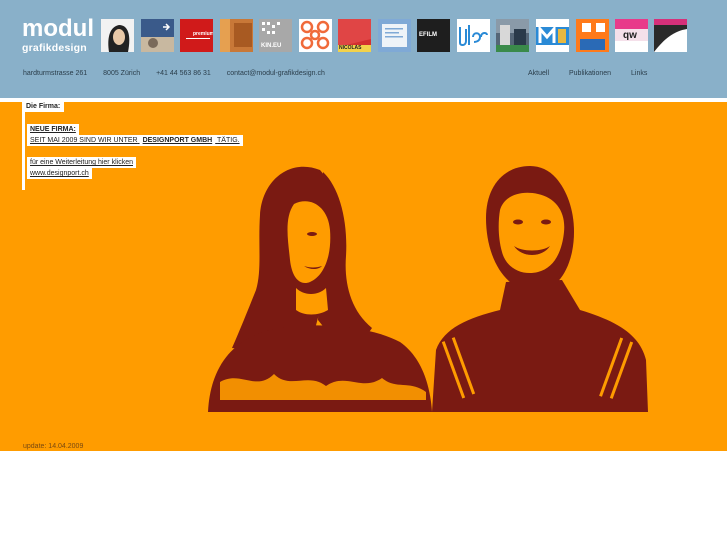 The width and height of the screenshot is (727, 545). I want to click on pattern-thumb-icon, so click(315, 35).